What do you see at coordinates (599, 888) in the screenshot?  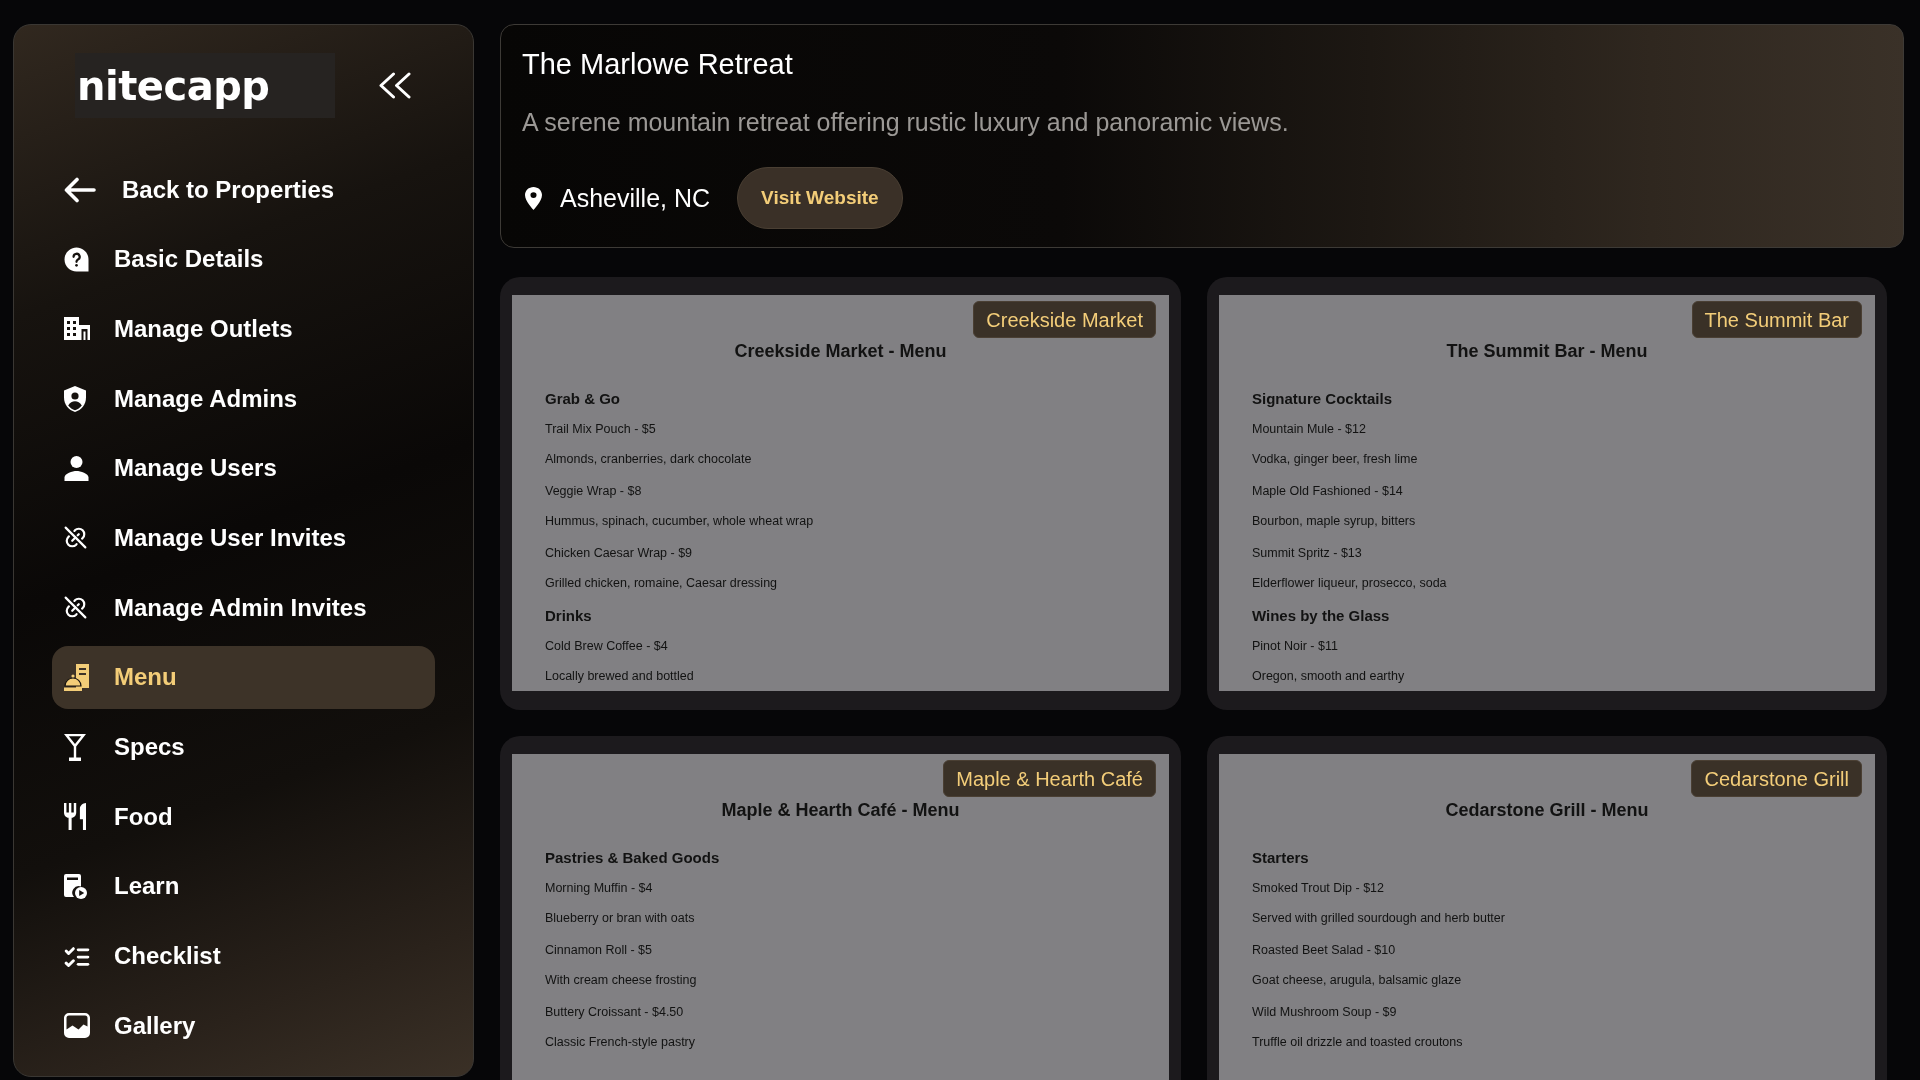 I see `menu-item-name: Morning Muffin - $4` at bounding box center [599, 888].